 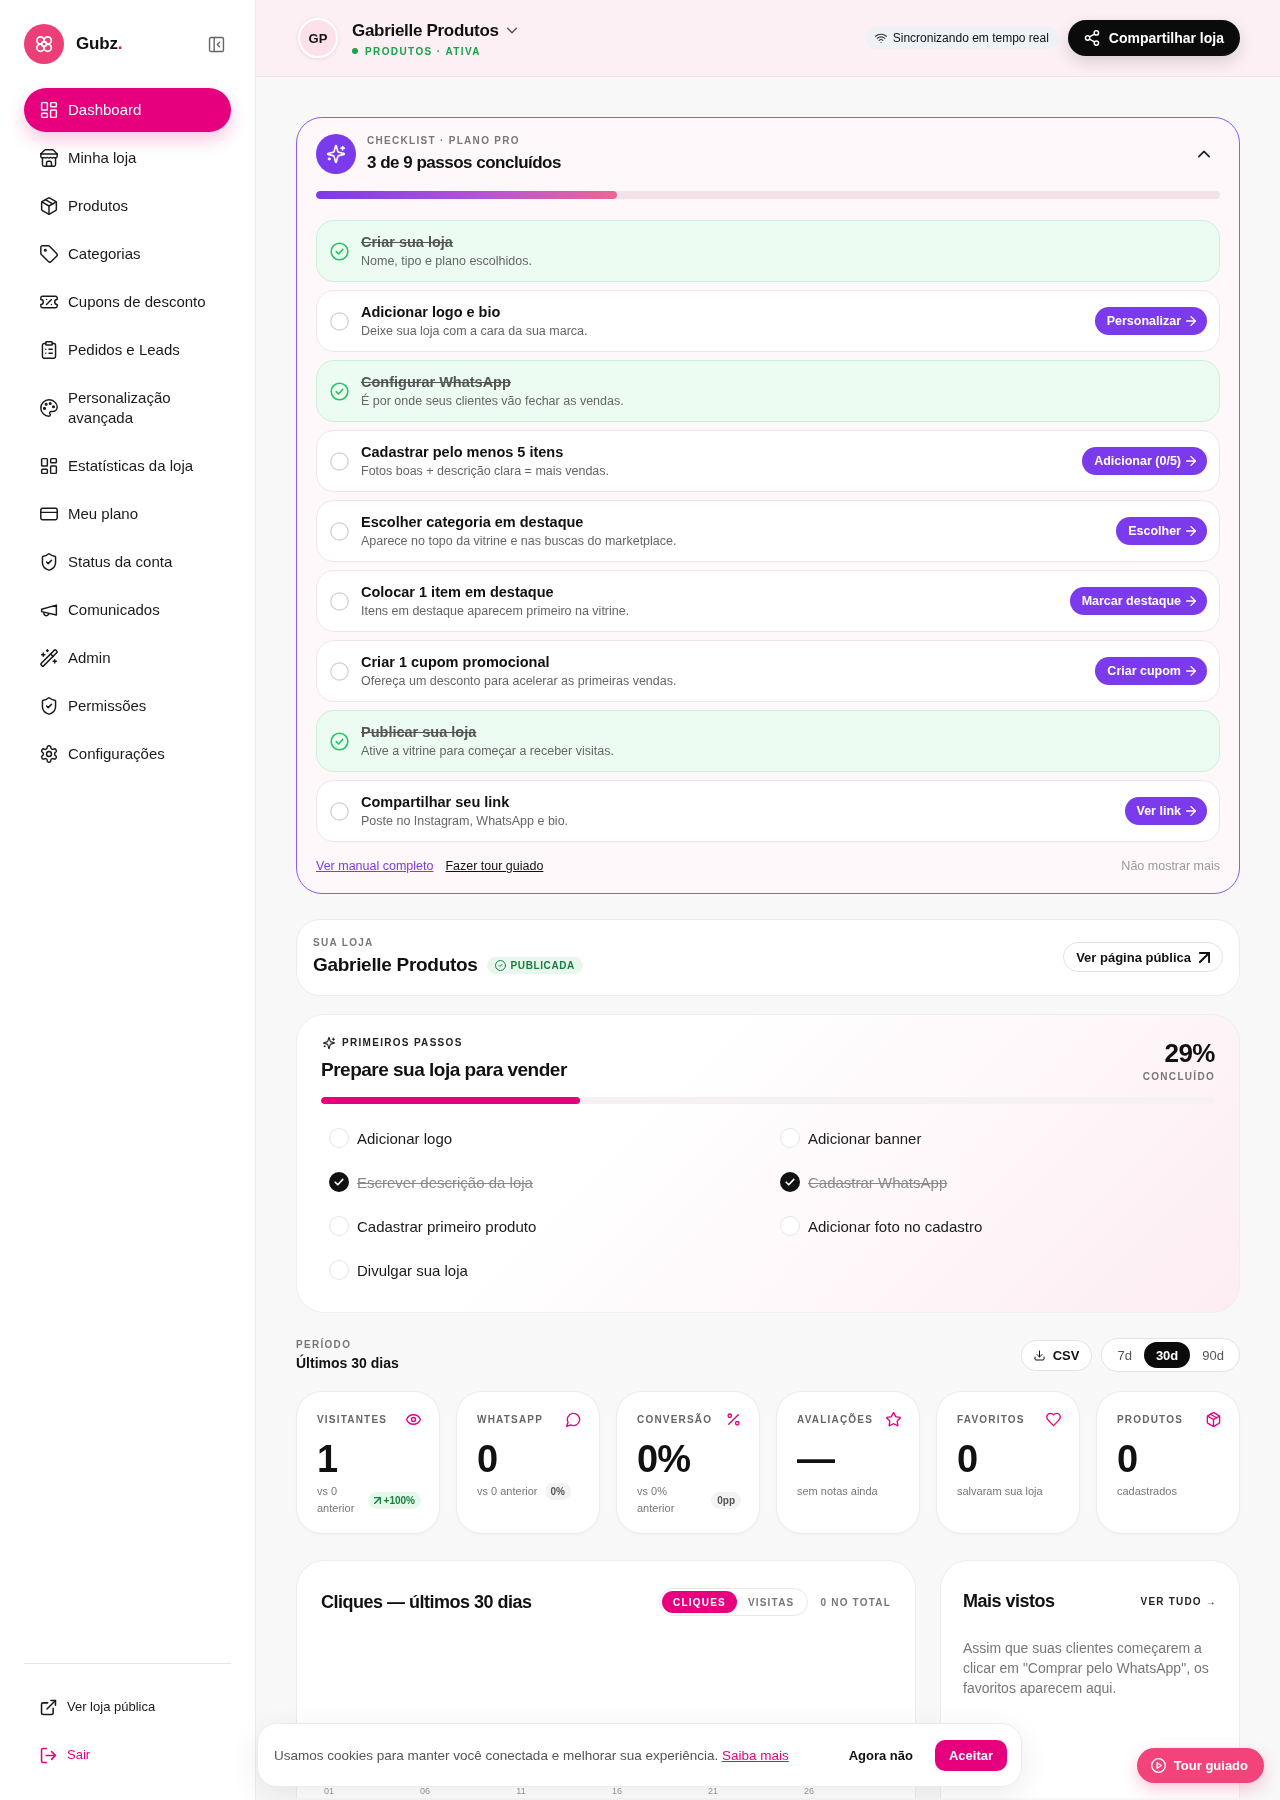 What do you see at coordinates (755, 1755) in the screenshot?
I see `learn-more-link: Saiba mais` at bounding box center [755, 1755].